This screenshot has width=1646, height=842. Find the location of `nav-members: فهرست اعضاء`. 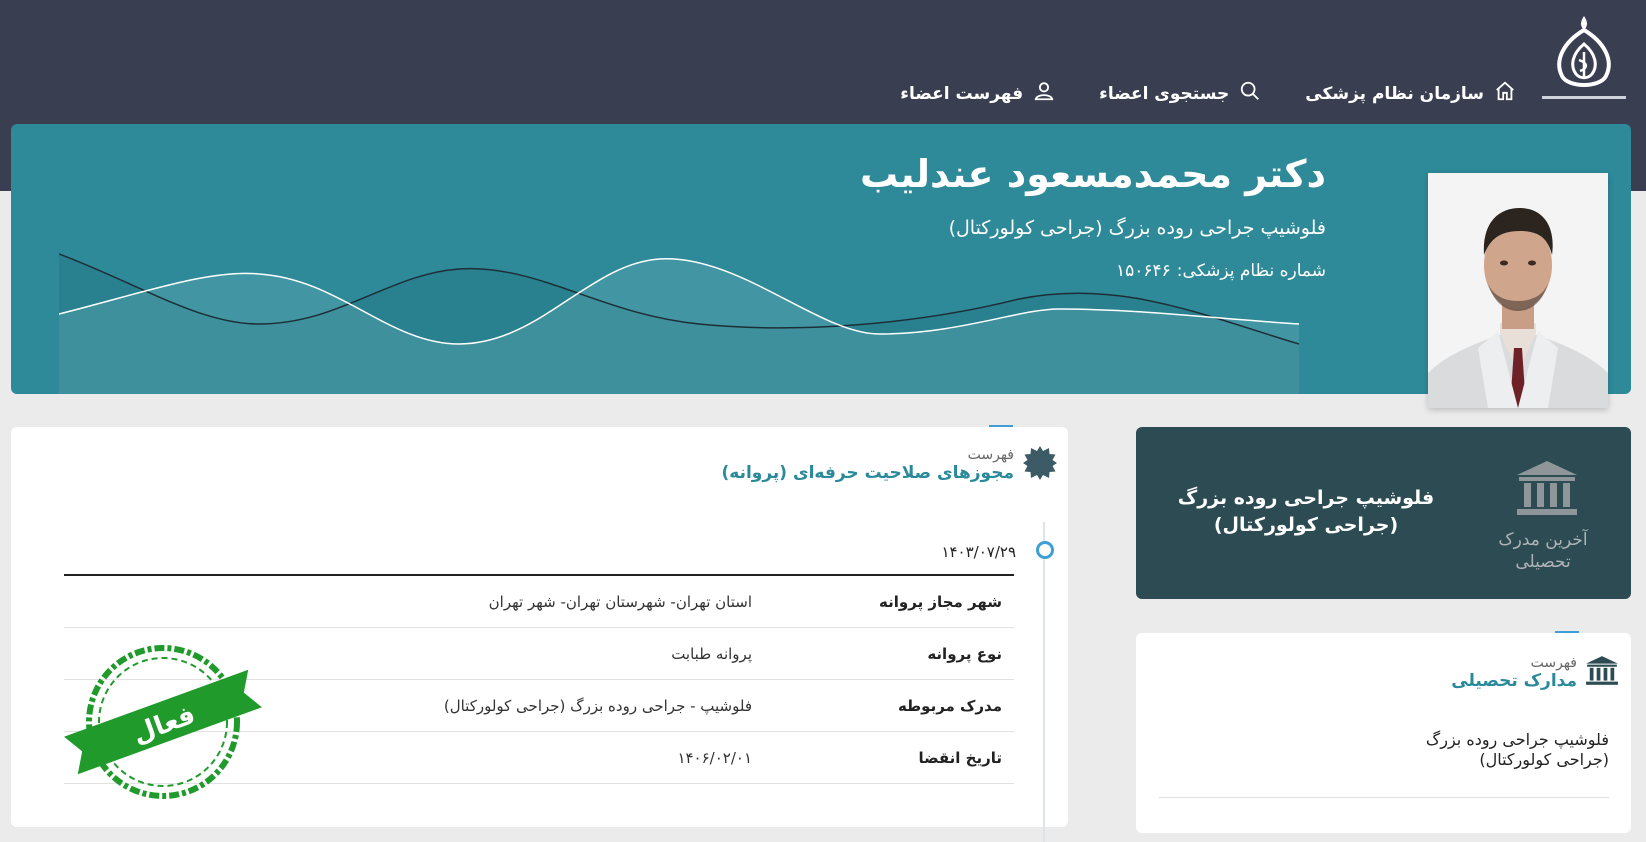

nav-members: فهرست اعضاء is located at coordinates (977, 93).